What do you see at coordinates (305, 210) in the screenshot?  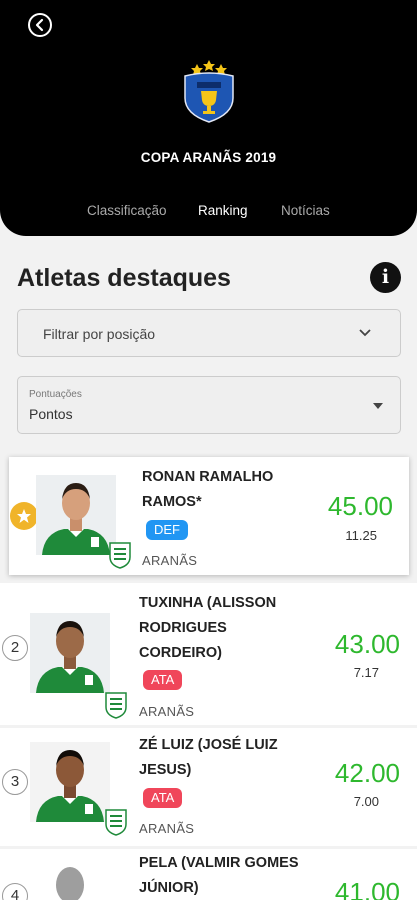 I see `tab-noticias: Notícias` at bounding box center [305, 210].